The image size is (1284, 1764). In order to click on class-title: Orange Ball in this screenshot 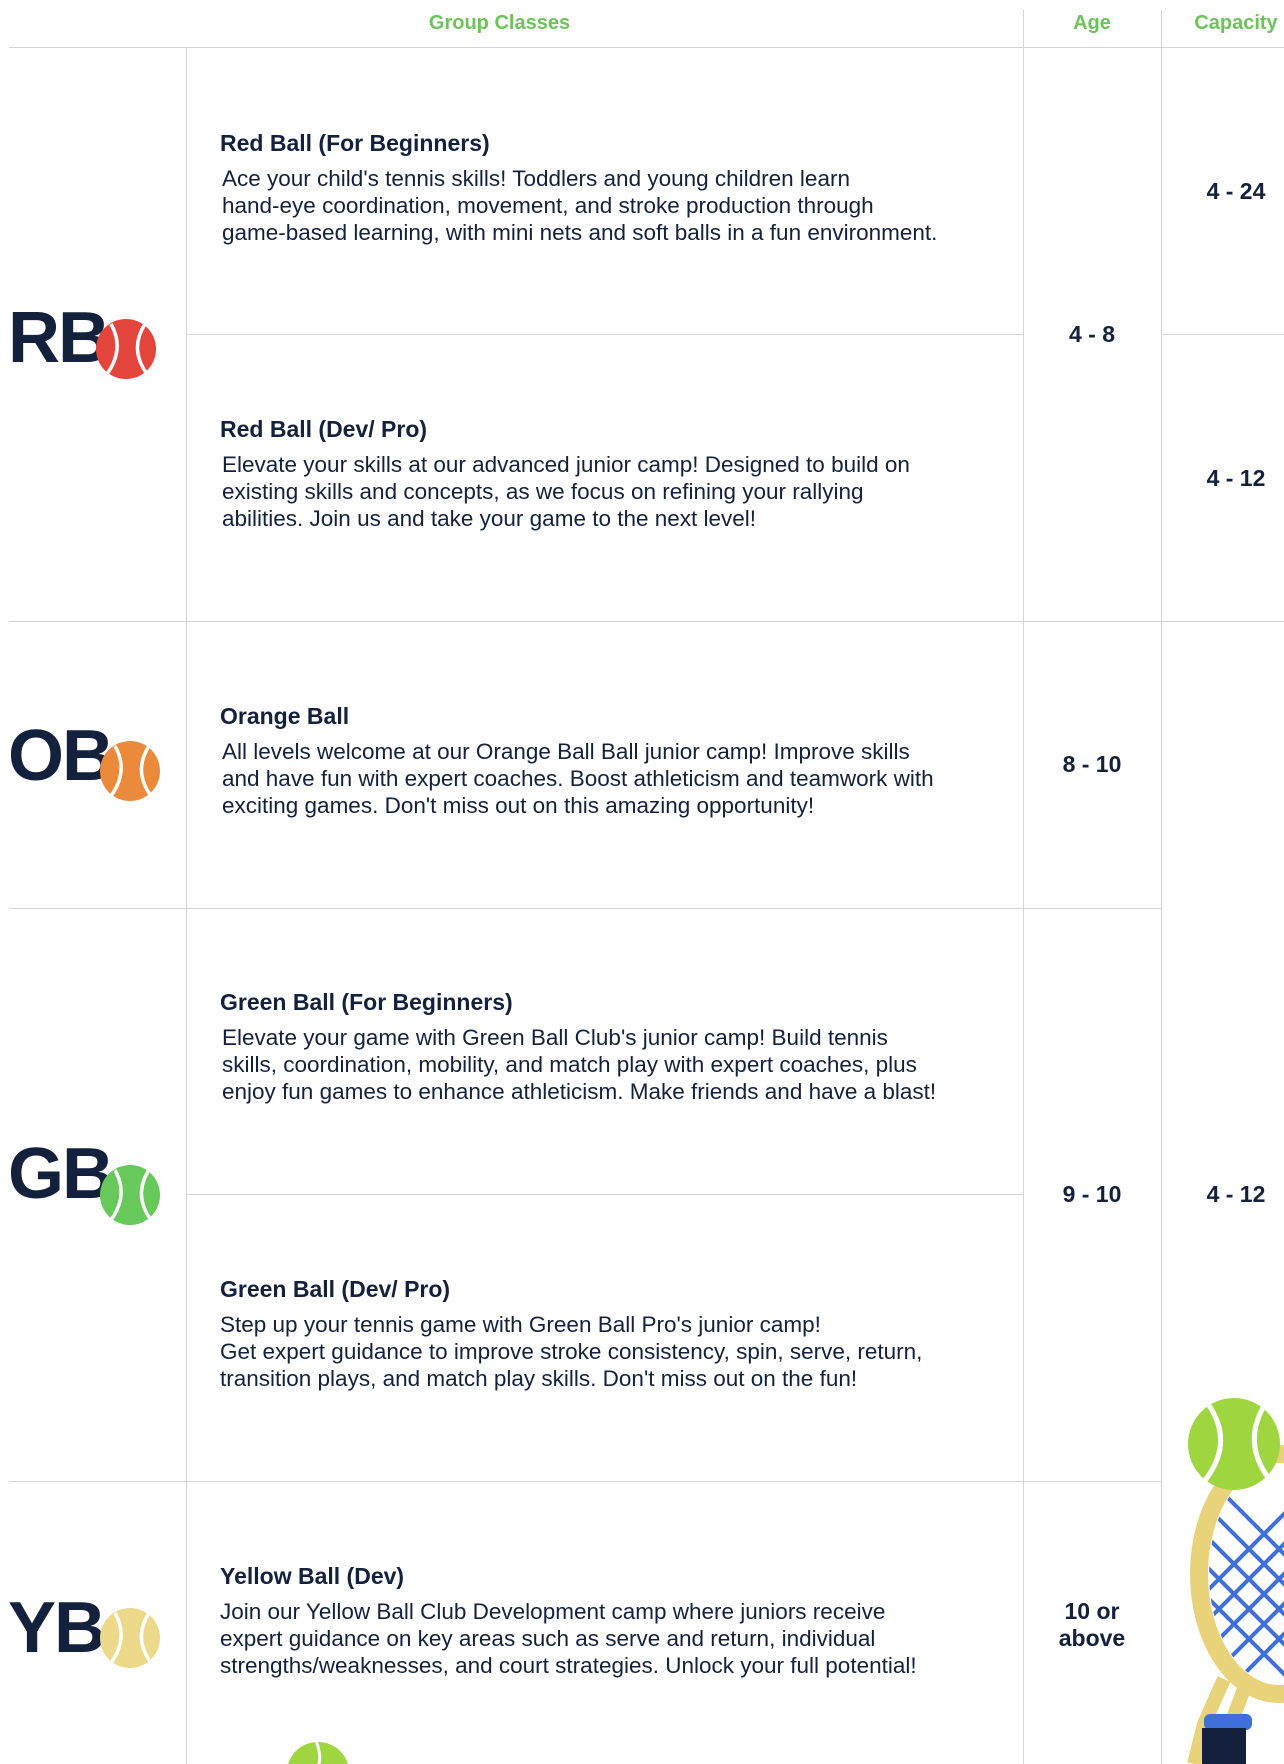, I will do `click(285, 716)`.